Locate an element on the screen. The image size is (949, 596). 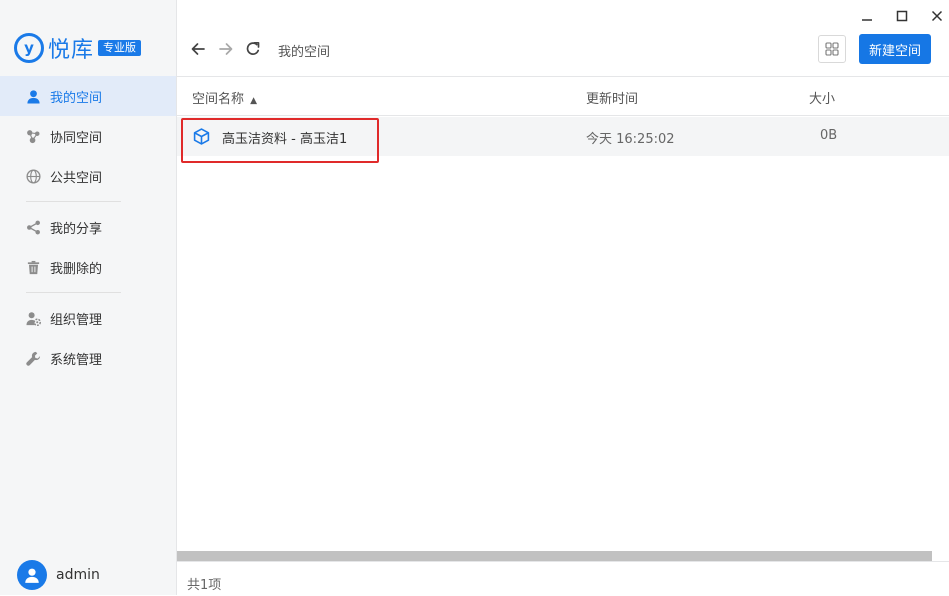
globe-icon is located at coordinates (33, 176).